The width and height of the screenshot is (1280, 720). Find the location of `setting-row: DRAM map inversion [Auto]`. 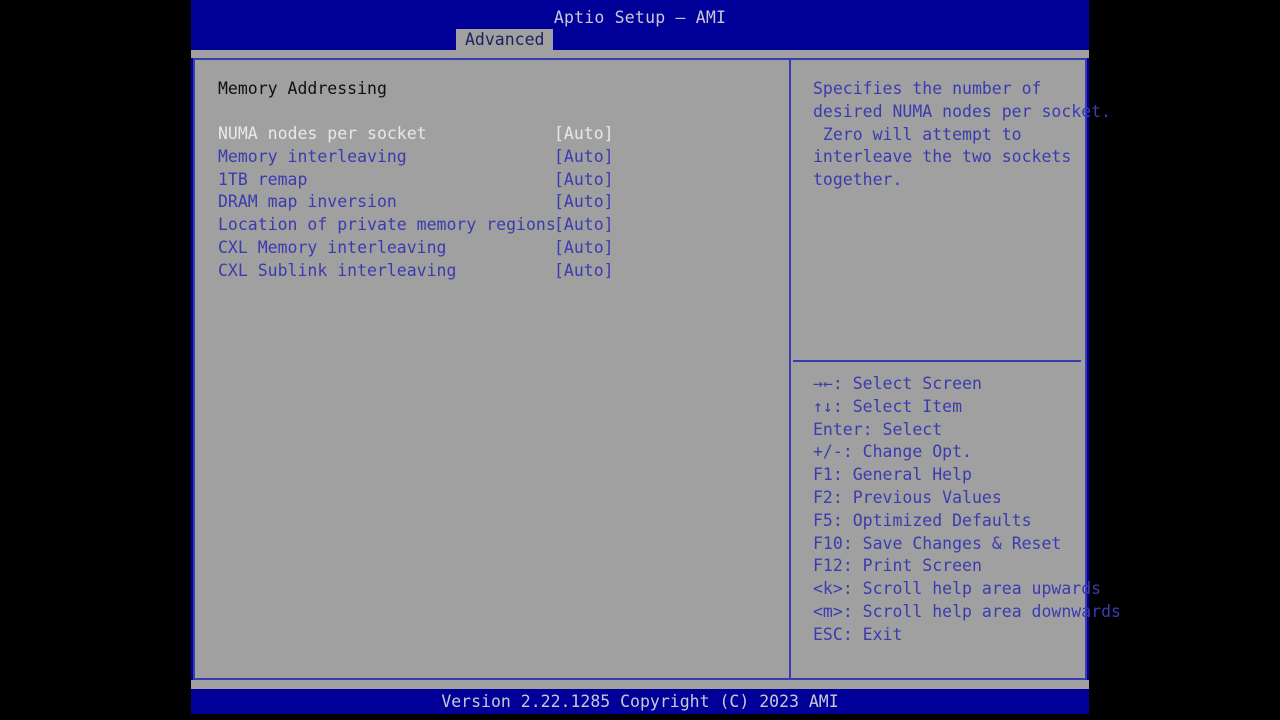

setting-row: DRAM map inversion [Auto] is located at coordinates (493, 203).